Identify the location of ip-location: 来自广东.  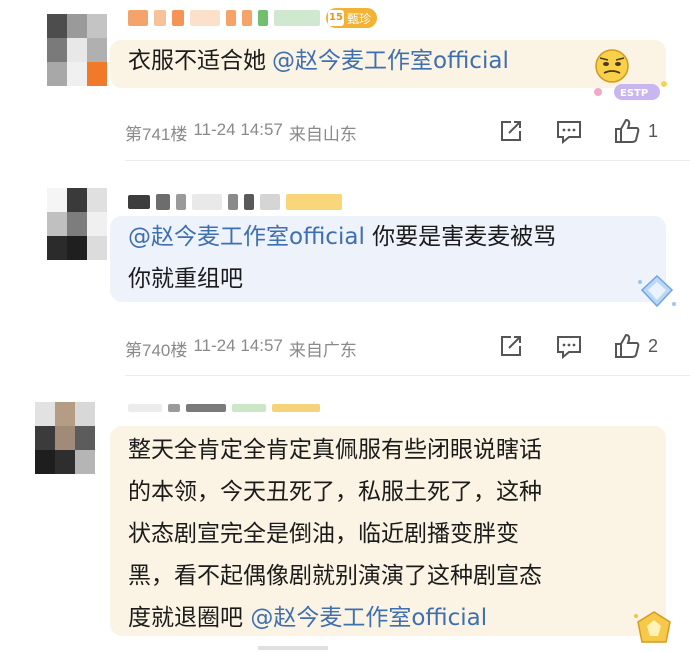
(322, 350).